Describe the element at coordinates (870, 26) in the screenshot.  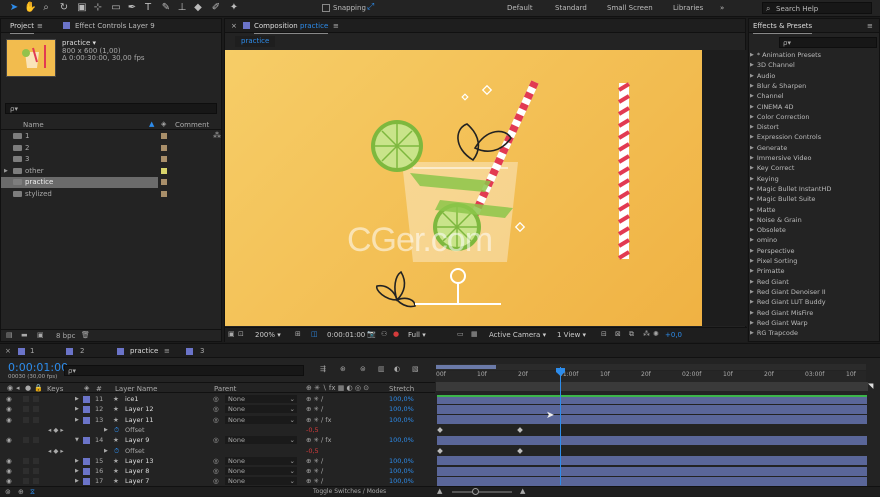
I see `effects-menu-icon: ≡` at that location.